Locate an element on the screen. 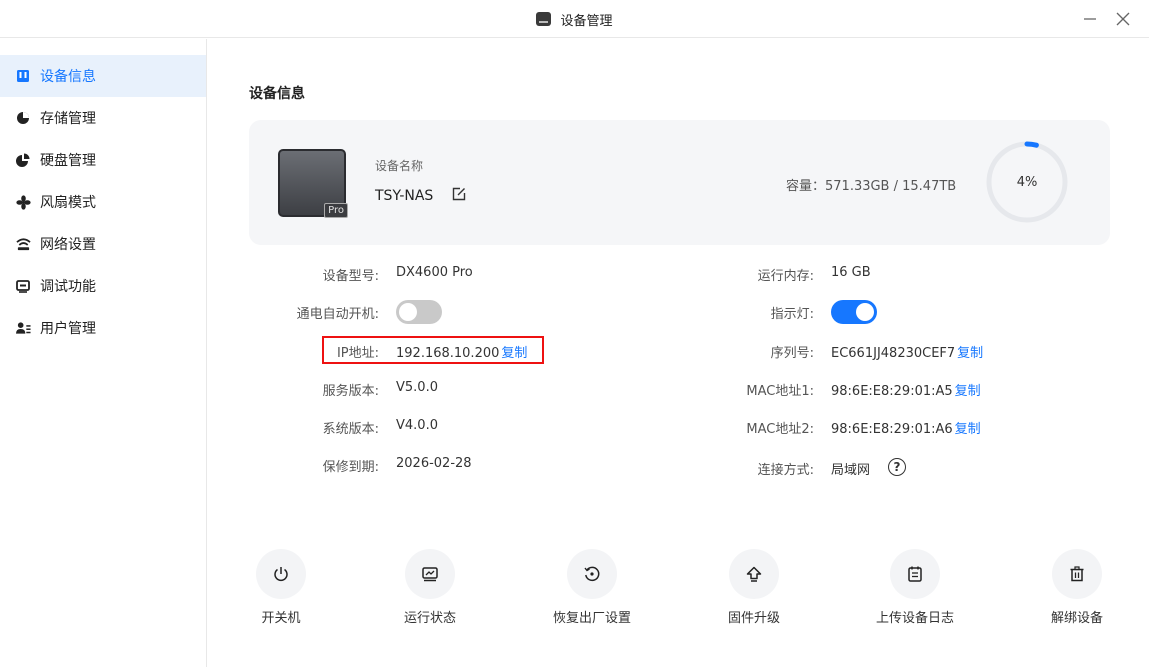  storage-pie-icon is located at coordinates (23, 118).